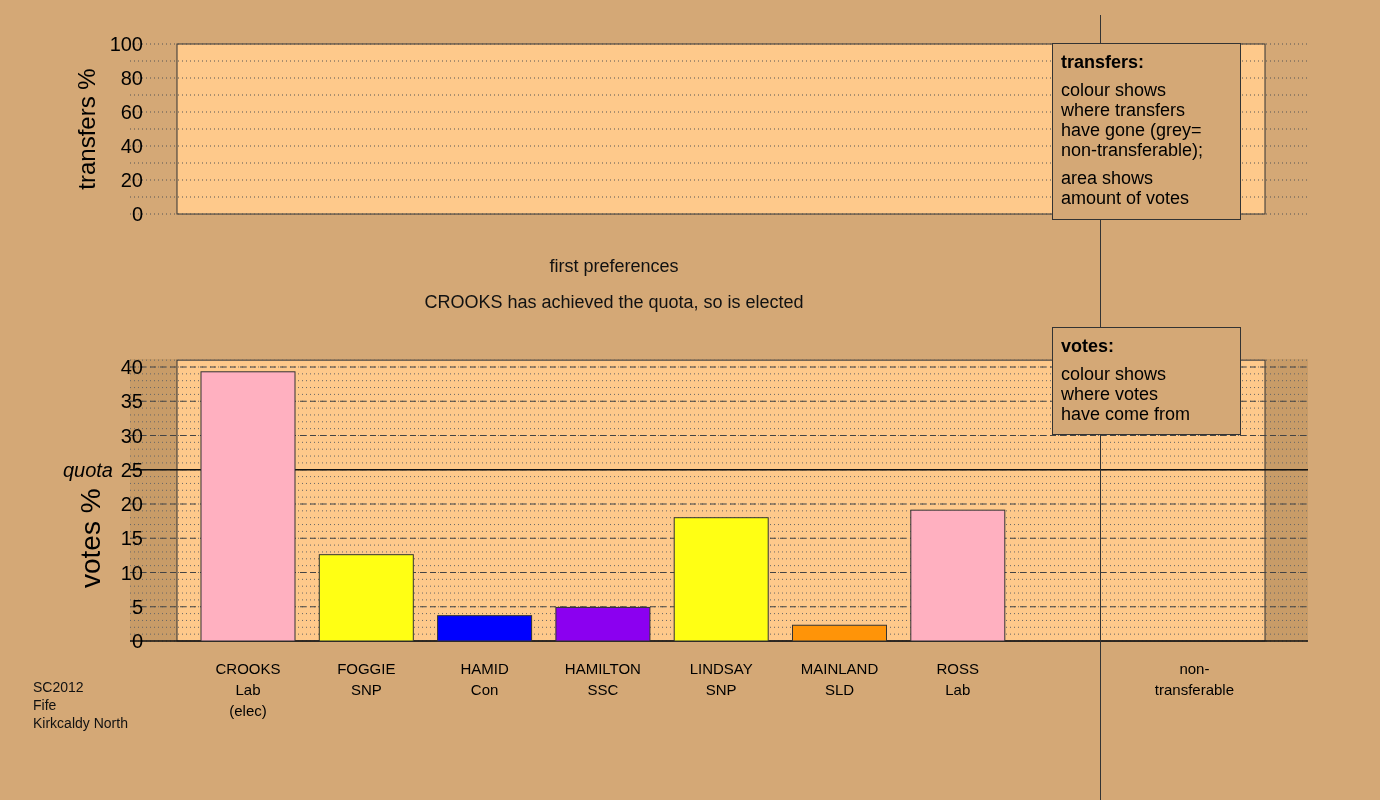 The width and height of the screenshot is (1380, 800). Describe the element at coordinates (1126, 188) in the screenshot. I see `legend-text: area shows amount of votes` at that location.